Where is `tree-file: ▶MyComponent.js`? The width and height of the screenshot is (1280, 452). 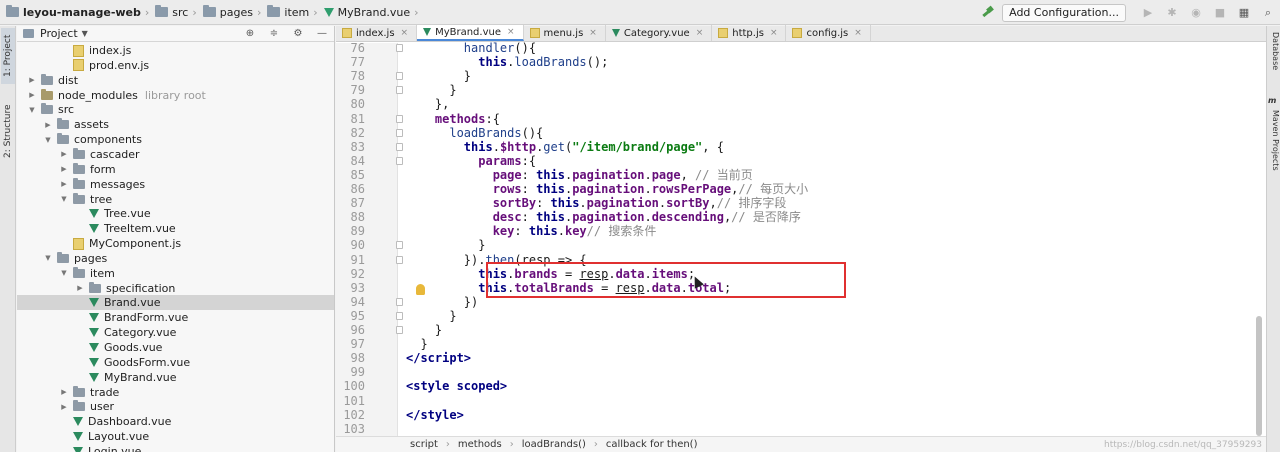
tree-file: ▶MyComponent.js is located at coordinates (175, 243).